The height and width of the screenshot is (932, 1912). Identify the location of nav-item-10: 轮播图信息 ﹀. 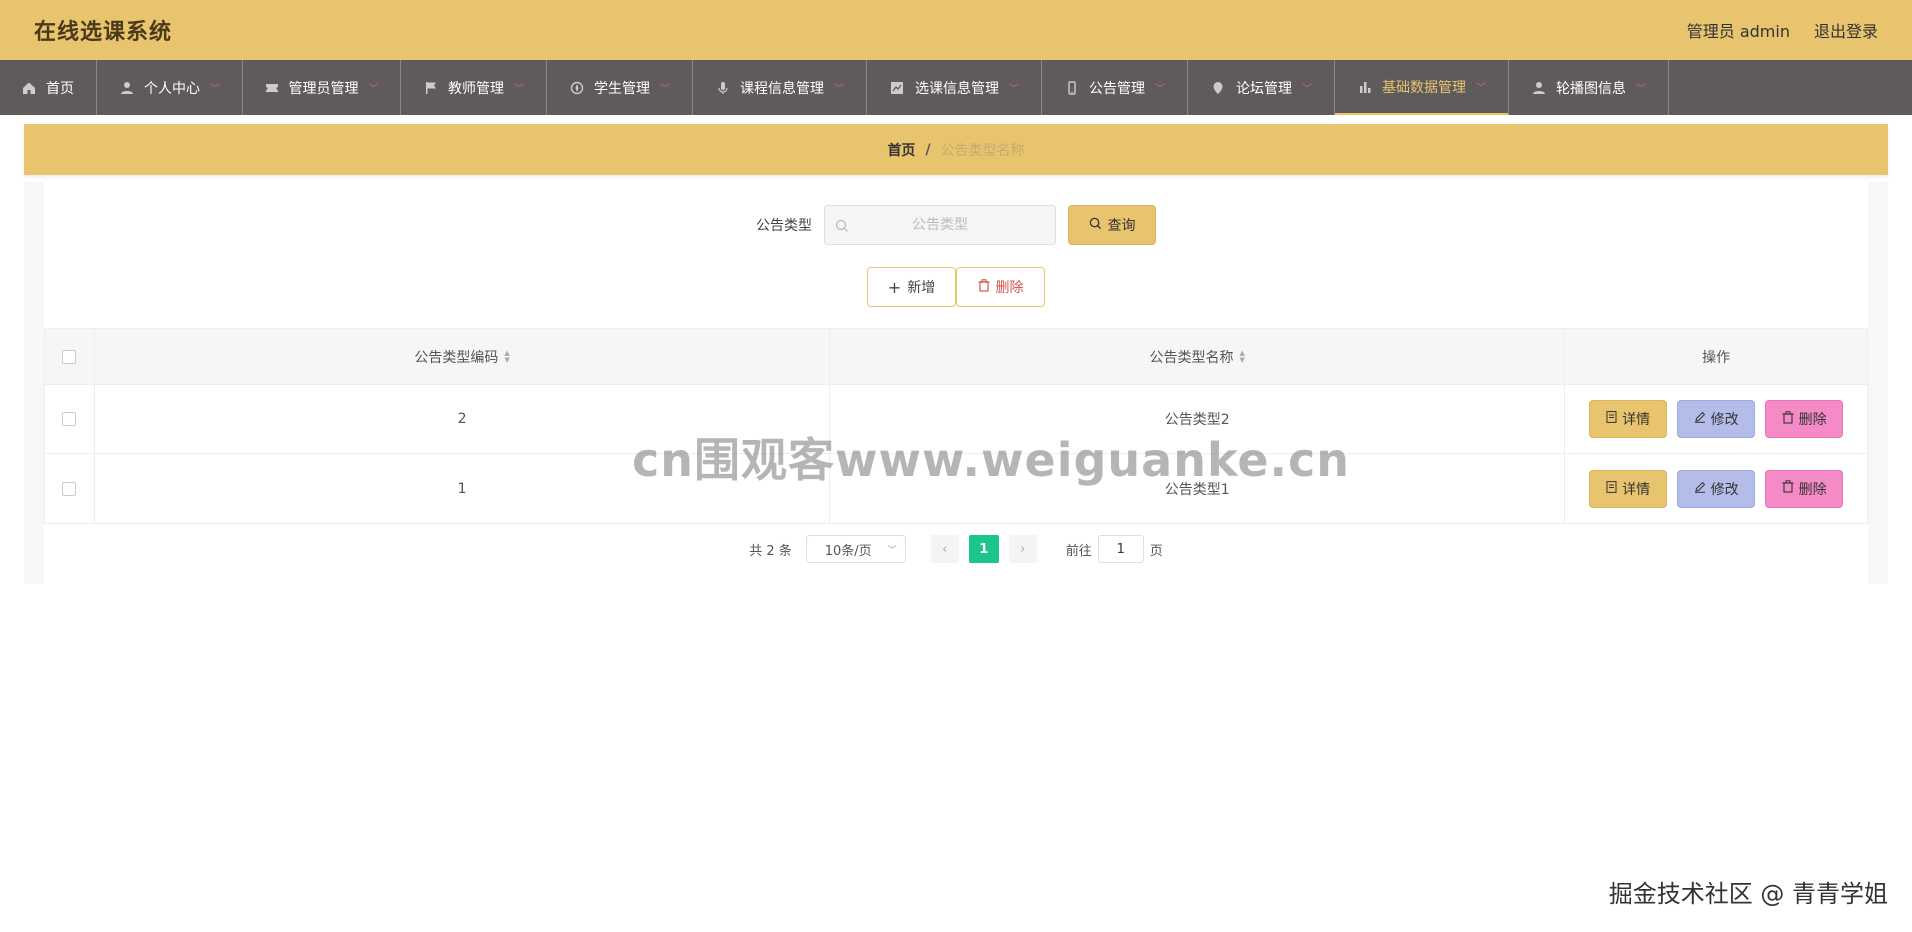
(1589, 87).